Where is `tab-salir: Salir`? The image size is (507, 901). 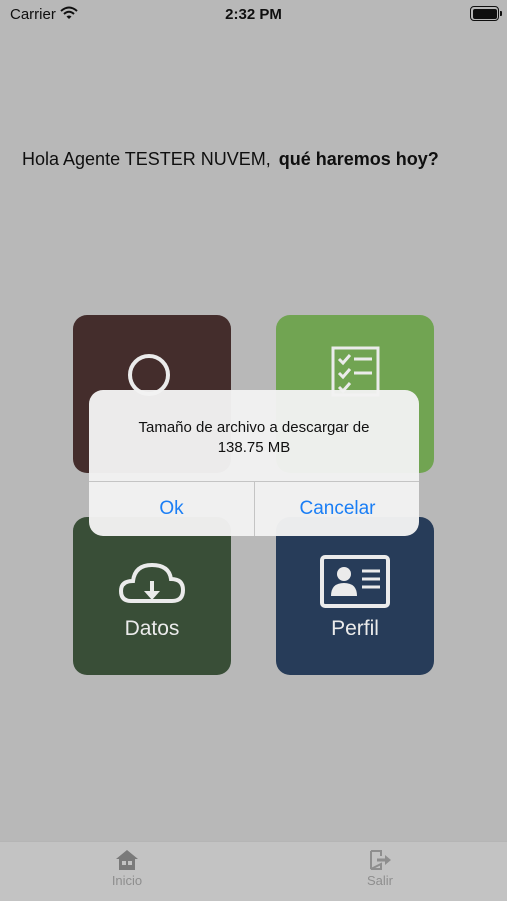
tab-salir: Salir is located at coordinates (380, 868).